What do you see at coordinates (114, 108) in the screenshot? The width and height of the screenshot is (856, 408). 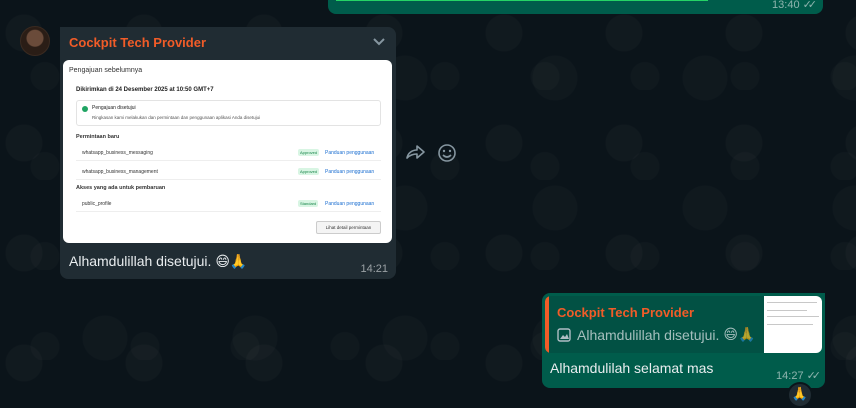 I see `shot-approval-title: Pengajuan disetujui` at bounding box center [114, 108].